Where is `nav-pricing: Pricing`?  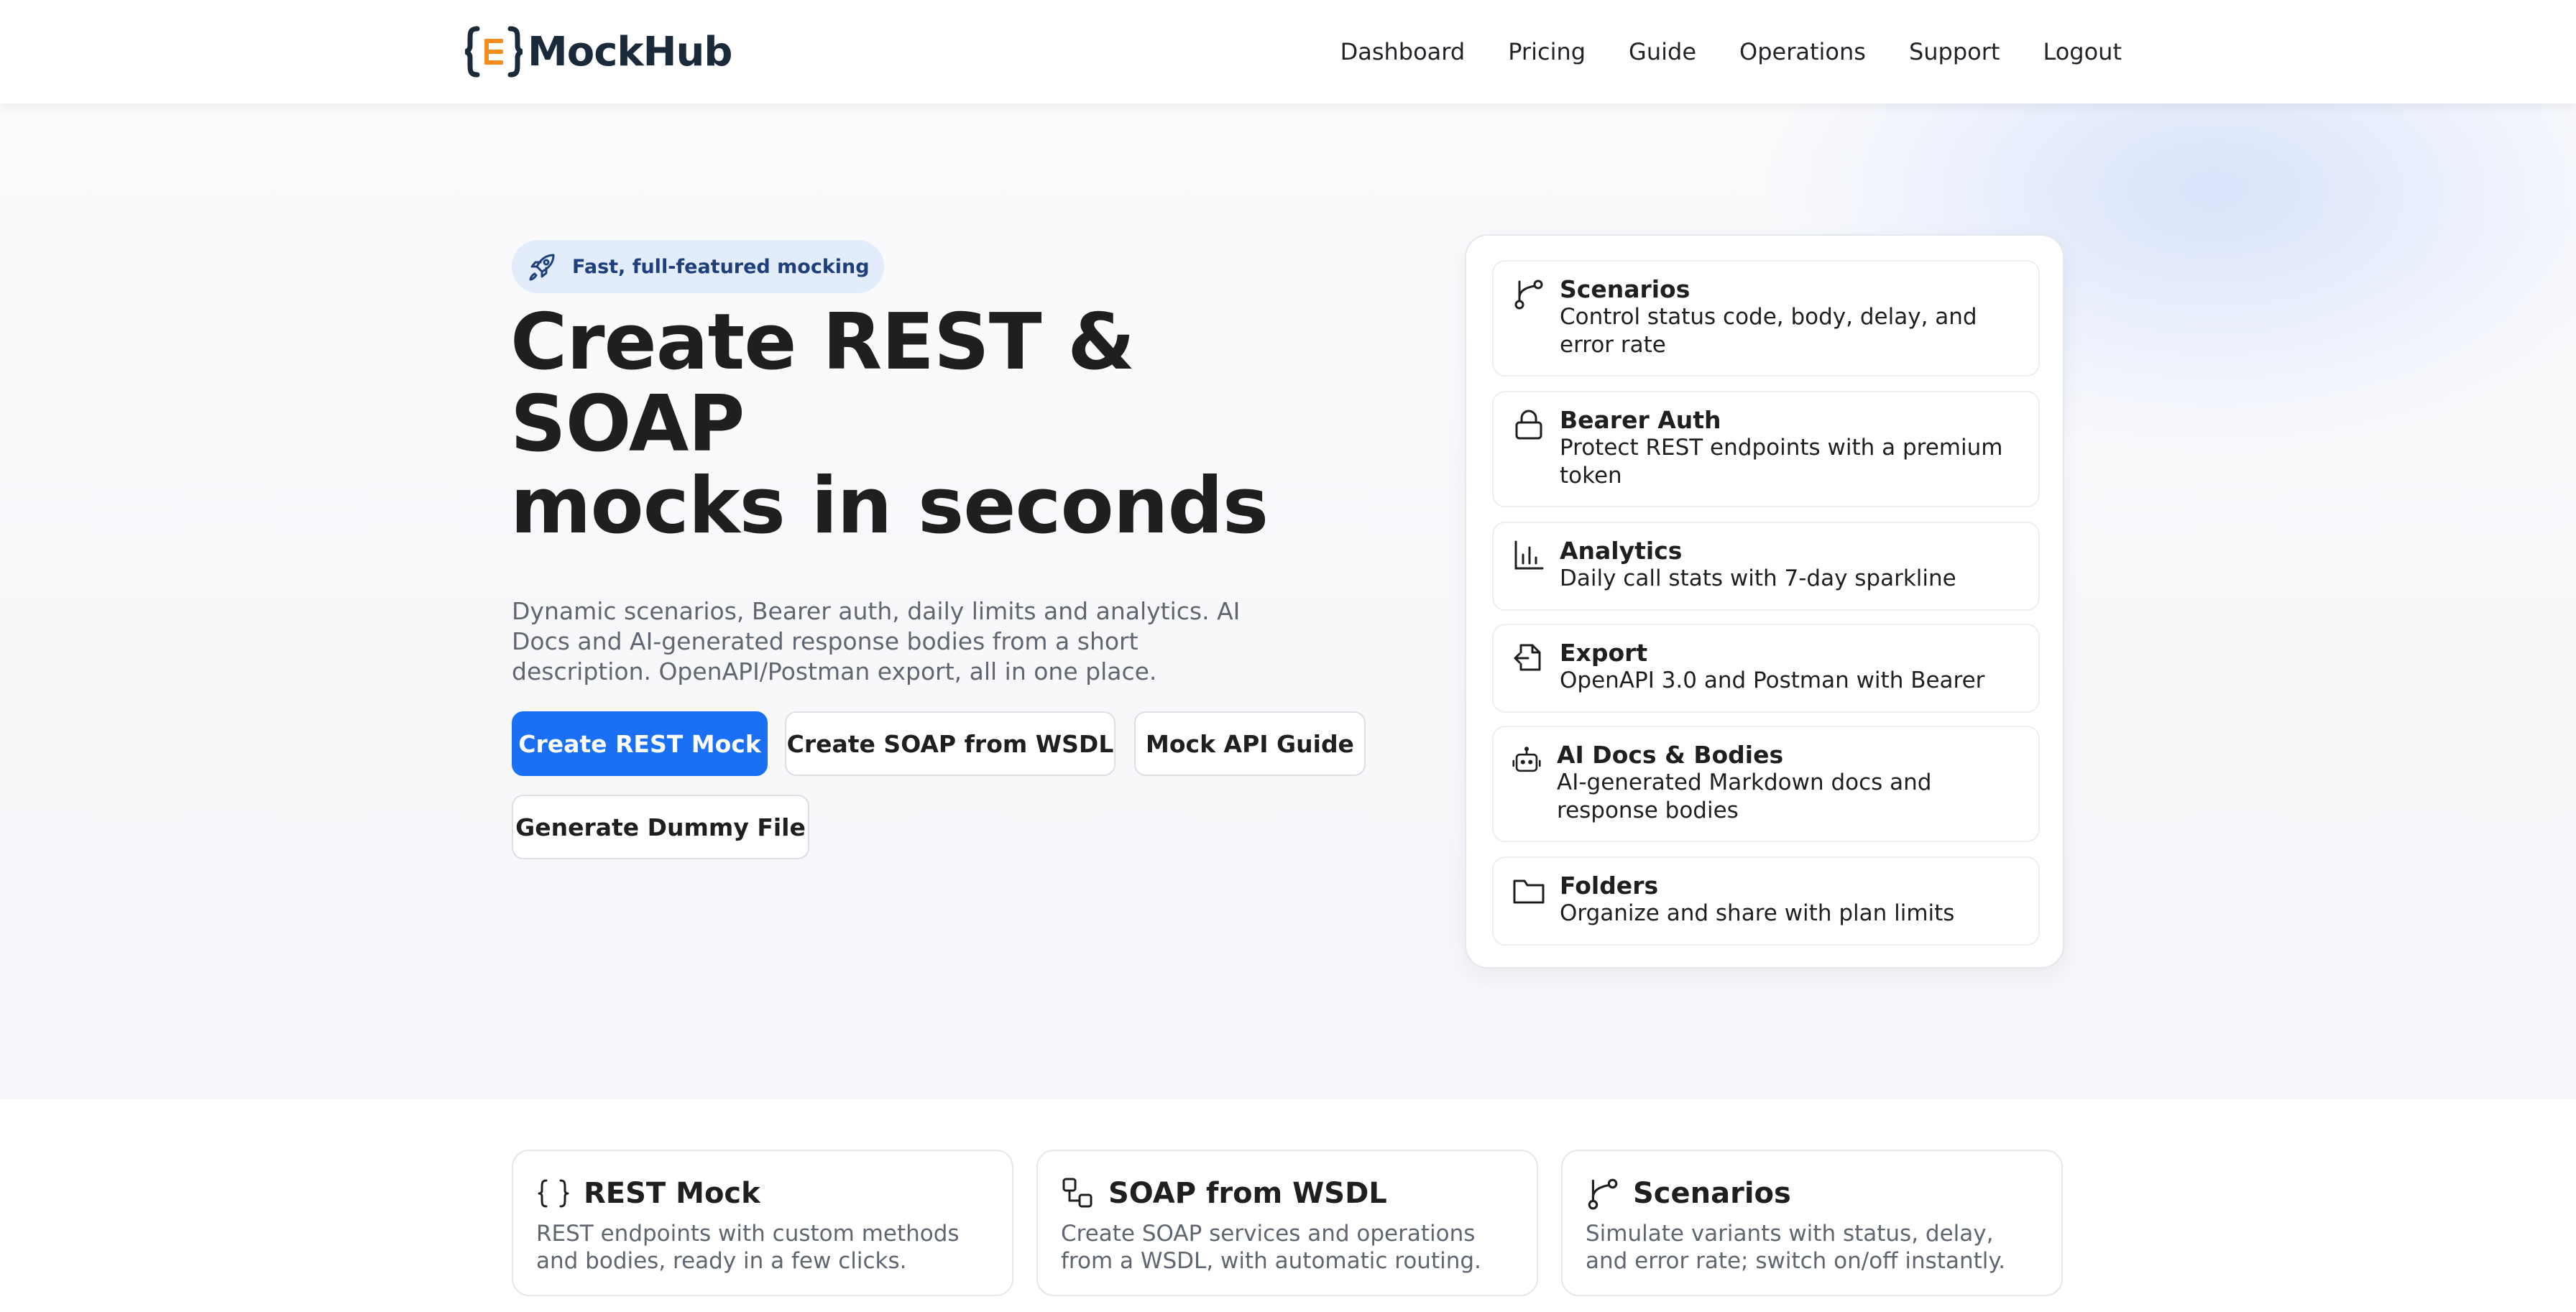 nav-pricing: Pricing is located at coordinates (1547, 52).